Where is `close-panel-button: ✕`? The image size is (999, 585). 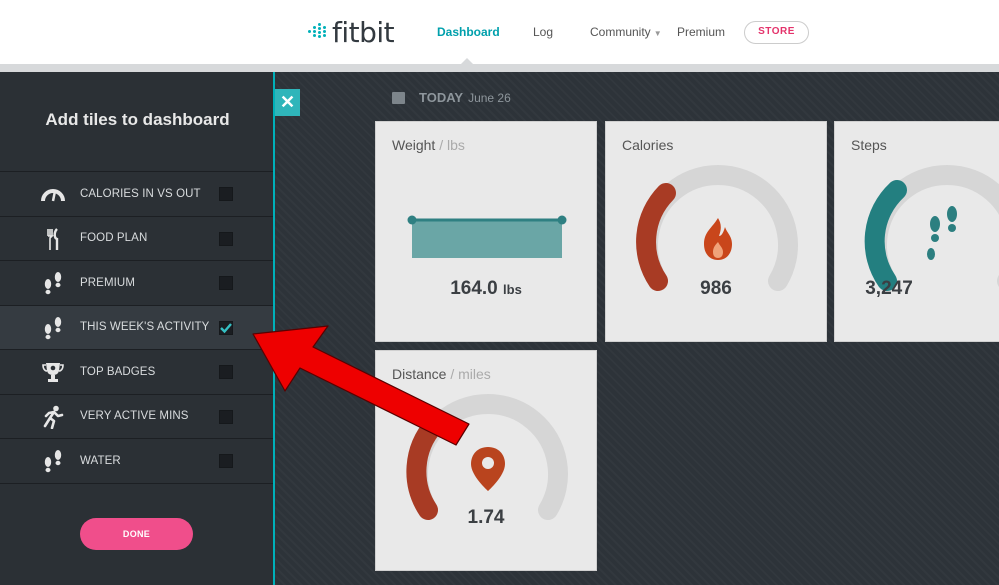 close-panel-button: ✕ is located at coordinates (287, 102).